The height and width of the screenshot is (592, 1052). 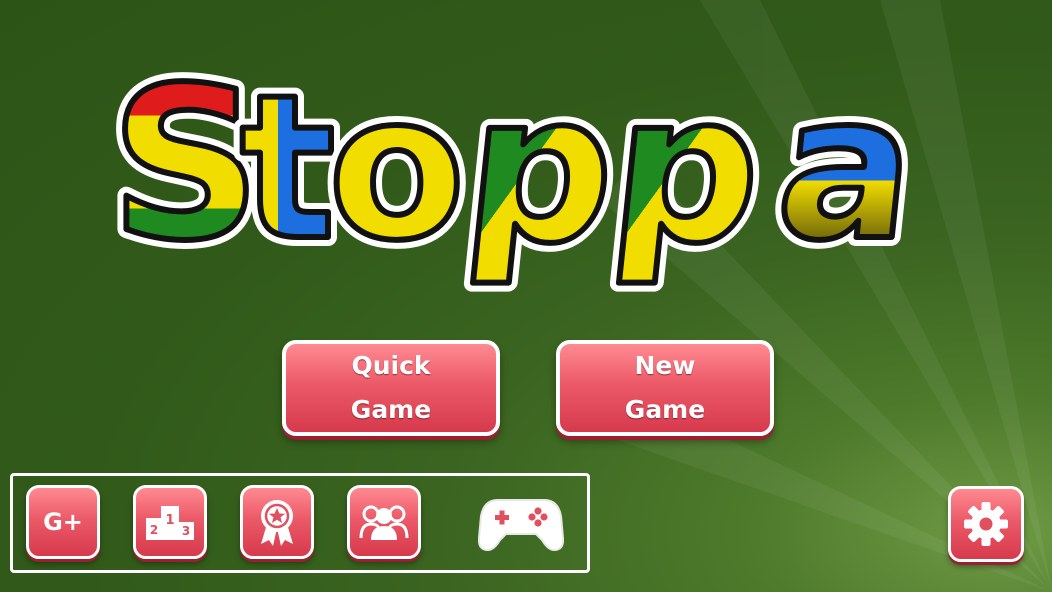 I want to click on google-plus-button: G+, so click(x=63, y=522).